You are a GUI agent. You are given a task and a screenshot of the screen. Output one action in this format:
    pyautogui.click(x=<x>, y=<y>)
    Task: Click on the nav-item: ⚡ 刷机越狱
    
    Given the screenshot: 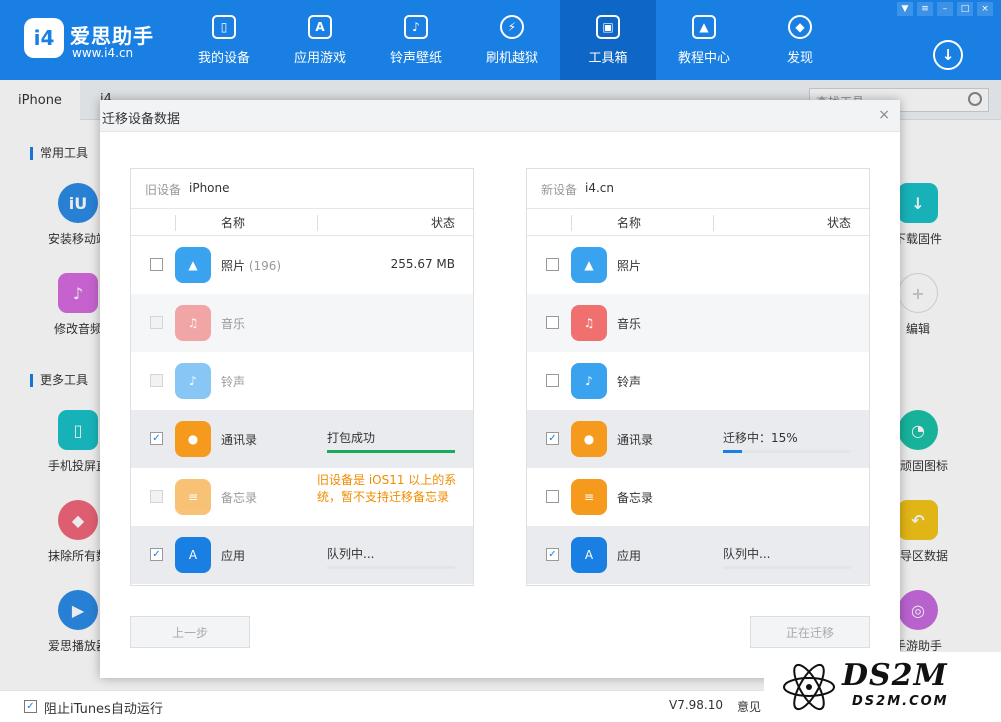 What is the action you would take?
    pyautogui.click(x=512, y=40)
    